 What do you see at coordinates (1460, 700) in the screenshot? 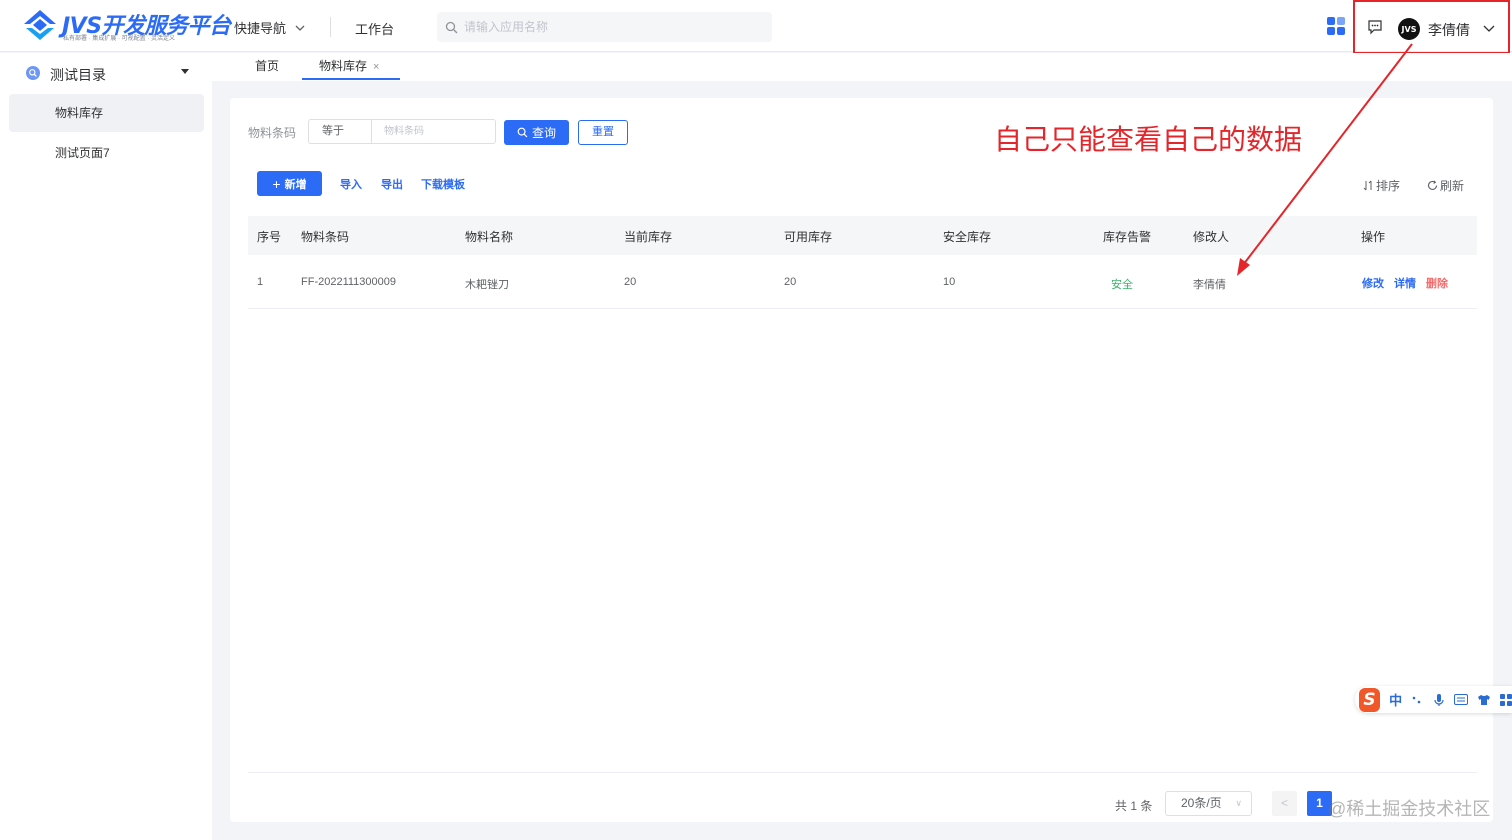
I see `keyboard-icon` at bounding box center [1460, 700].